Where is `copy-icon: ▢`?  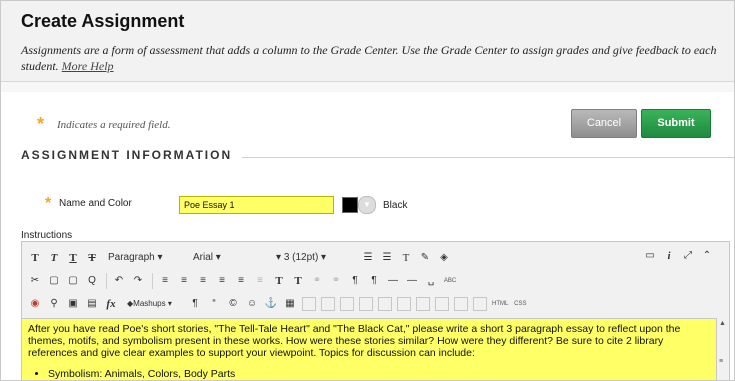 copy-icon: ▢ is located at coordinates (54, 281).